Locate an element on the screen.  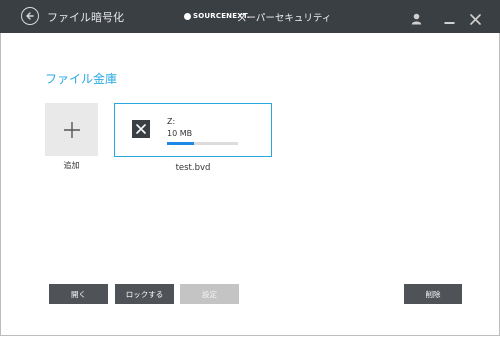
settings-button: 設定 is located at coordinates (209, 294).